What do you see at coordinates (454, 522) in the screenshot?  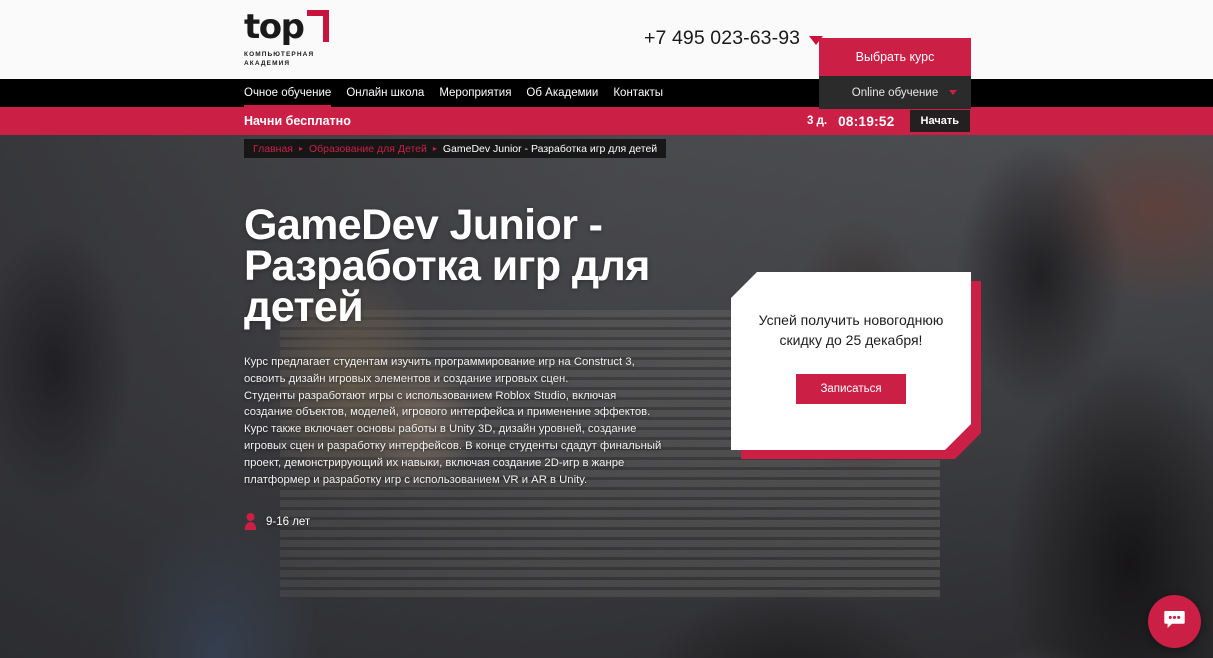 I see `age-range-row: 9-16 лет` at bounding box center [454, 522].